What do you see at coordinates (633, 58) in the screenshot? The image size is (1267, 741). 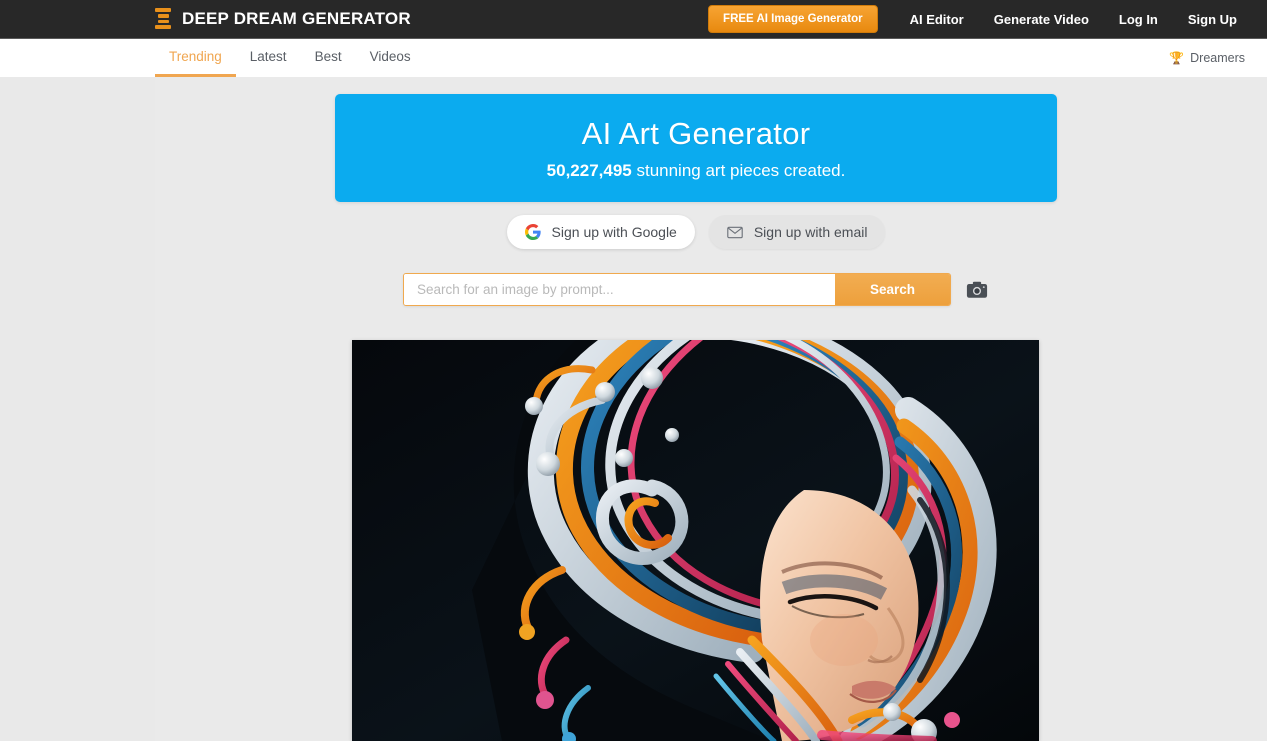 I see `sub-nav: Trending Latest Best Videos 🏆 Dreamers` at bounding box center [633, 58].